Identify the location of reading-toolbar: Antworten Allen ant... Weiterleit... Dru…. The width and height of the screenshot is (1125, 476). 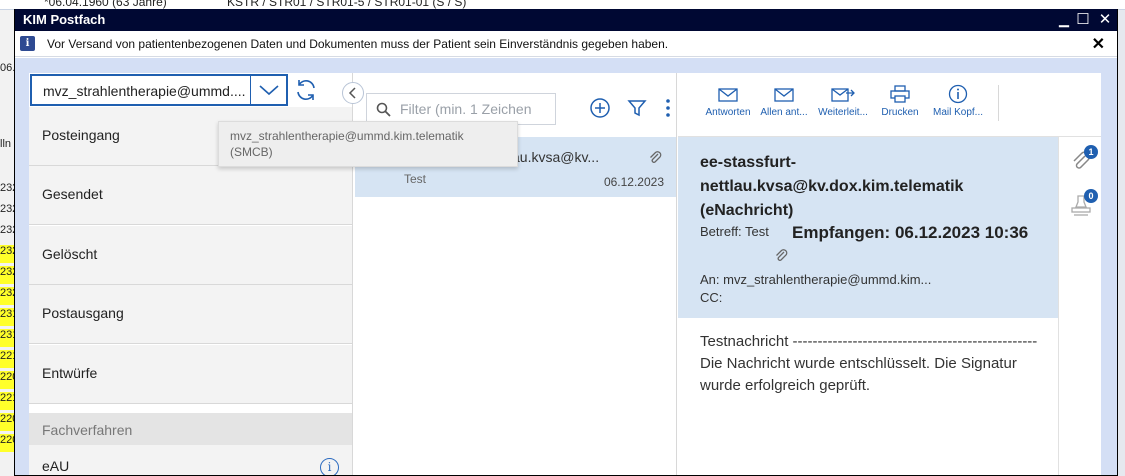
(889, 105).